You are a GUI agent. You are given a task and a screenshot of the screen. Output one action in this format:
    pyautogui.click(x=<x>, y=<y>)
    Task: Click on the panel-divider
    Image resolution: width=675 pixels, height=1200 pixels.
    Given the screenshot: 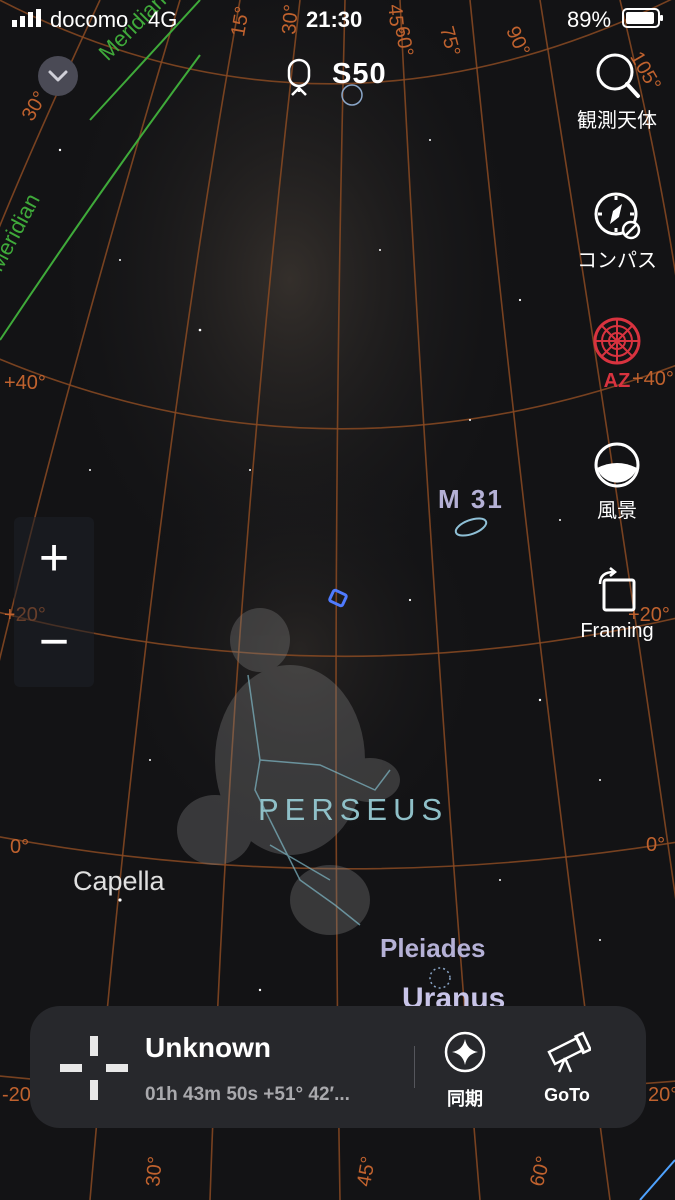 What is the action you would take?
    pyautogui.click(x=414, y=1067)
    